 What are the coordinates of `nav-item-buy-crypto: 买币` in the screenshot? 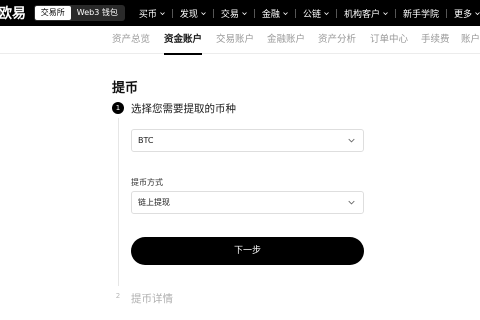 It's located at (152, 13).